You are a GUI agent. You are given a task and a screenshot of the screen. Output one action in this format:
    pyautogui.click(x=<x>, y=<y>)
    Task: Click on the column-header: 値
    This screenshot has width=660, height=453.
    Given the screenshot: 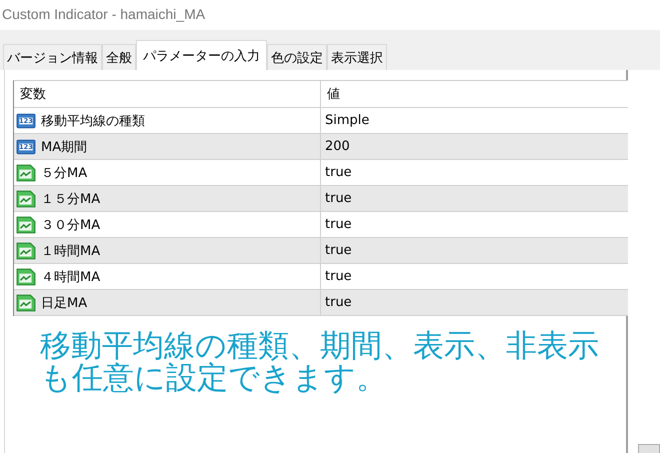 What is the action you would take?
    pyautogui.click(x=474, y=94)
    